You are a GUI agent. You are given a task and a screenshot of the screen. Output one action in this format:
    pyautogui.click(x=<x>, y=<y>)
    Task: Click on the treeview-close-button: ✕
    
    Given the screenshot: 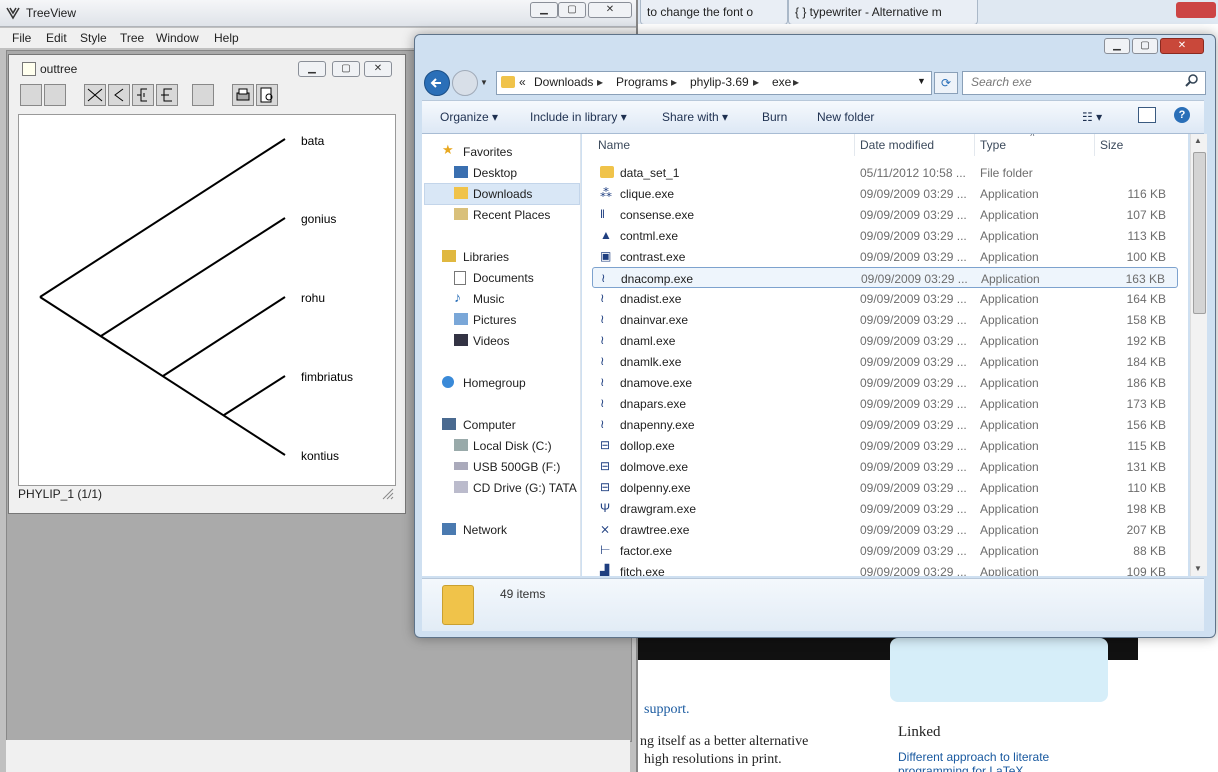 What is the action you would take?
    pyautogui.click(x=610, y=10)
    